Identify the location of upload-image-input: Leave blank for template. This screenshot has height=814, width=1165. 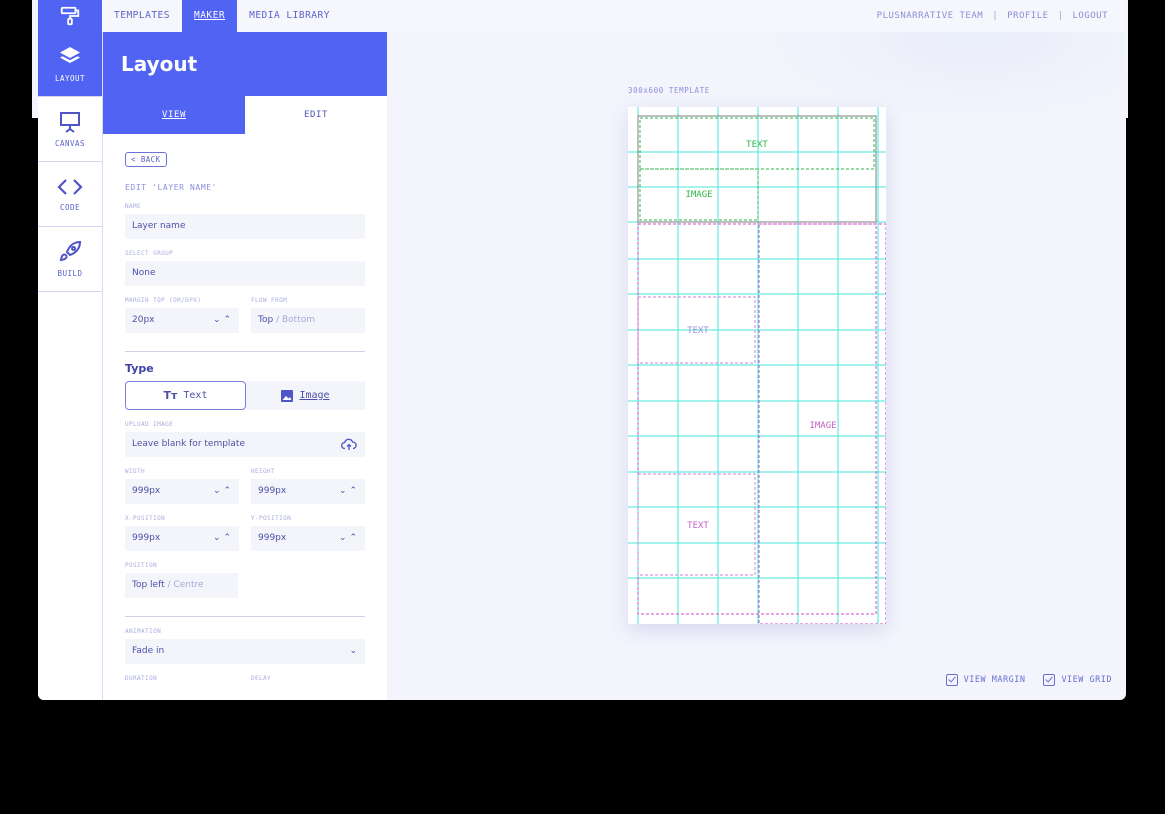
(245, 444).